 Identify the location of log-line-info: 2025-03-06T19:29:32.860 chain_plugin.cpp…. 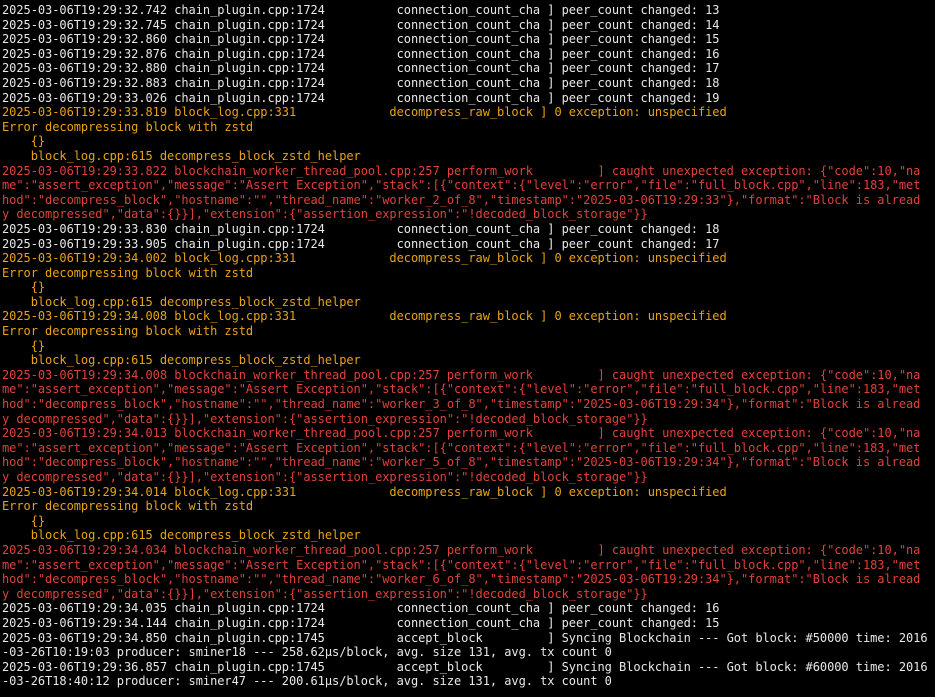
(361, 39).